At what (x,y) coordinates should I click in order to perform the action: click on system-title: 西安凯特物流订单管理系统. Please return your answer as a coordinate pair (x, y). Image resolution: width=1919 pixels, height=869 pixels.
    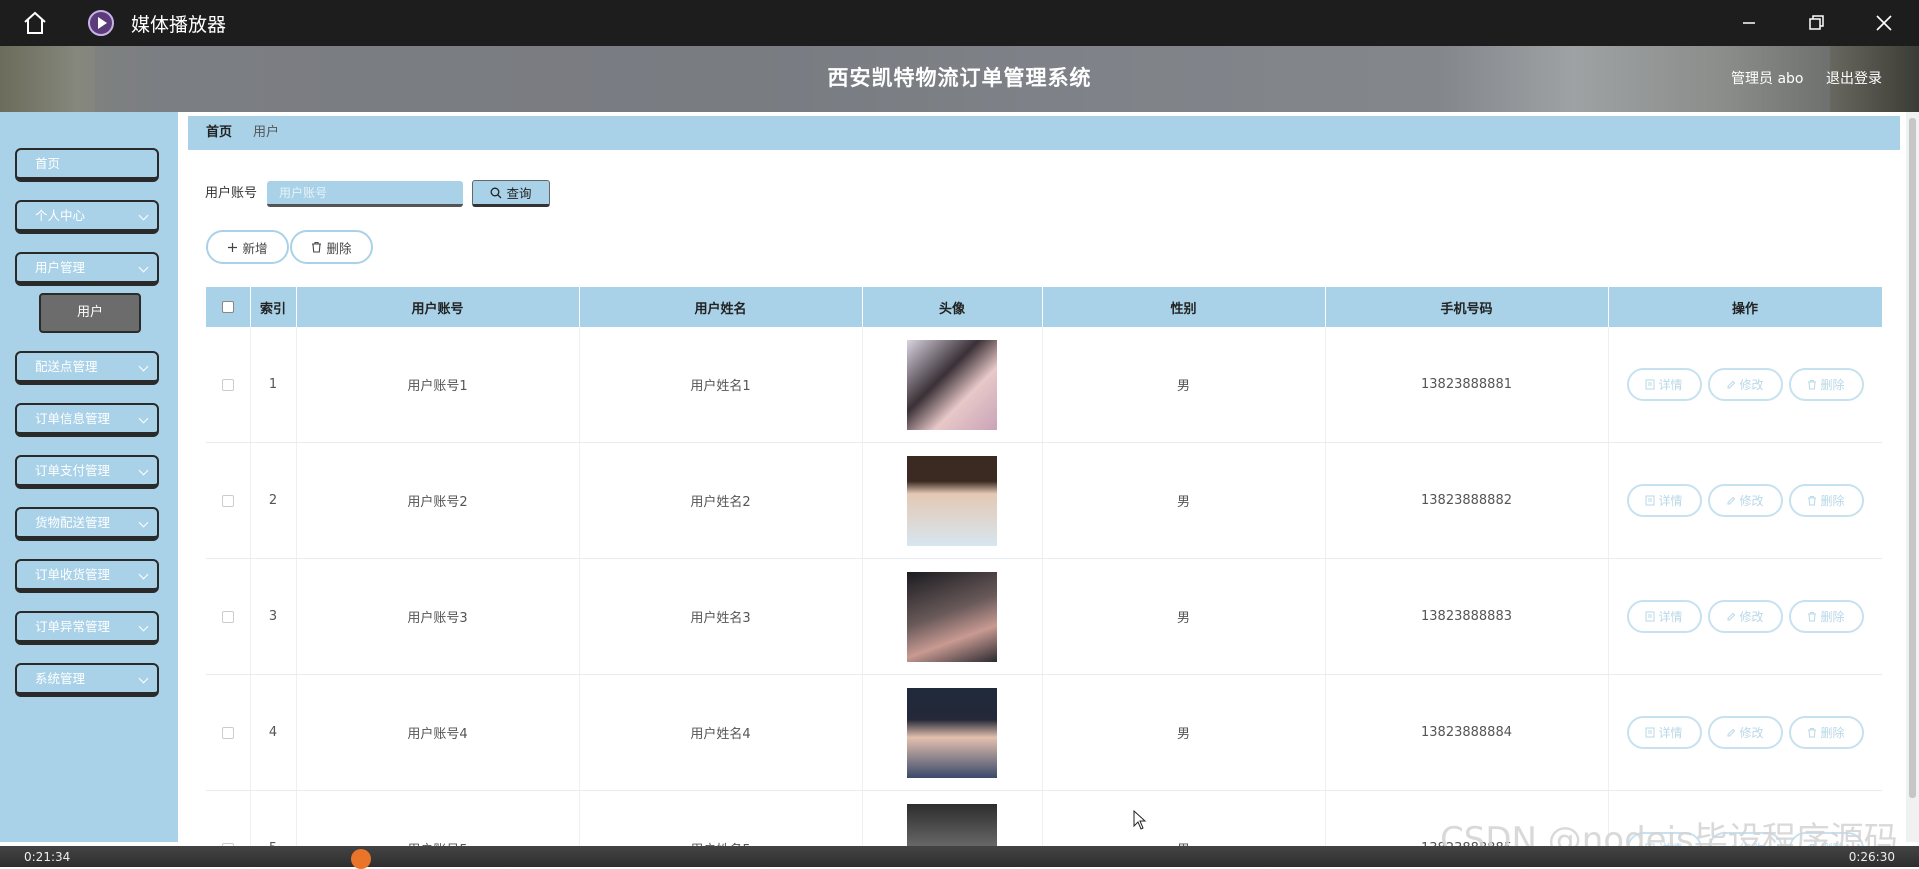
    Looking at the image, I should click on (959, 78).